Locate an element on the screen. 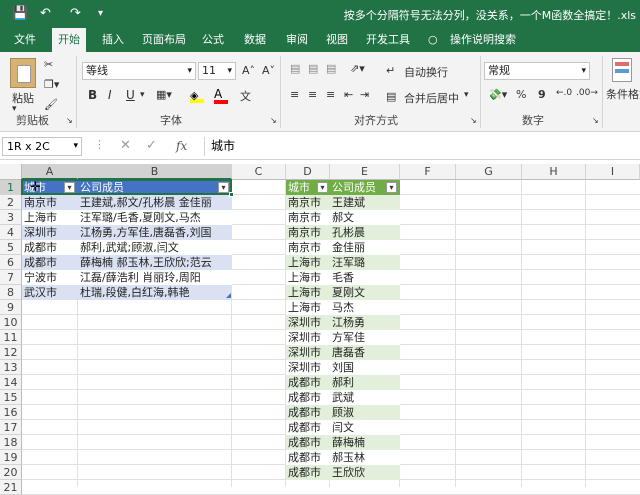 The width and height of the screenshot is (640, 495). column-header-b: B is located at coordinates (155, 172).